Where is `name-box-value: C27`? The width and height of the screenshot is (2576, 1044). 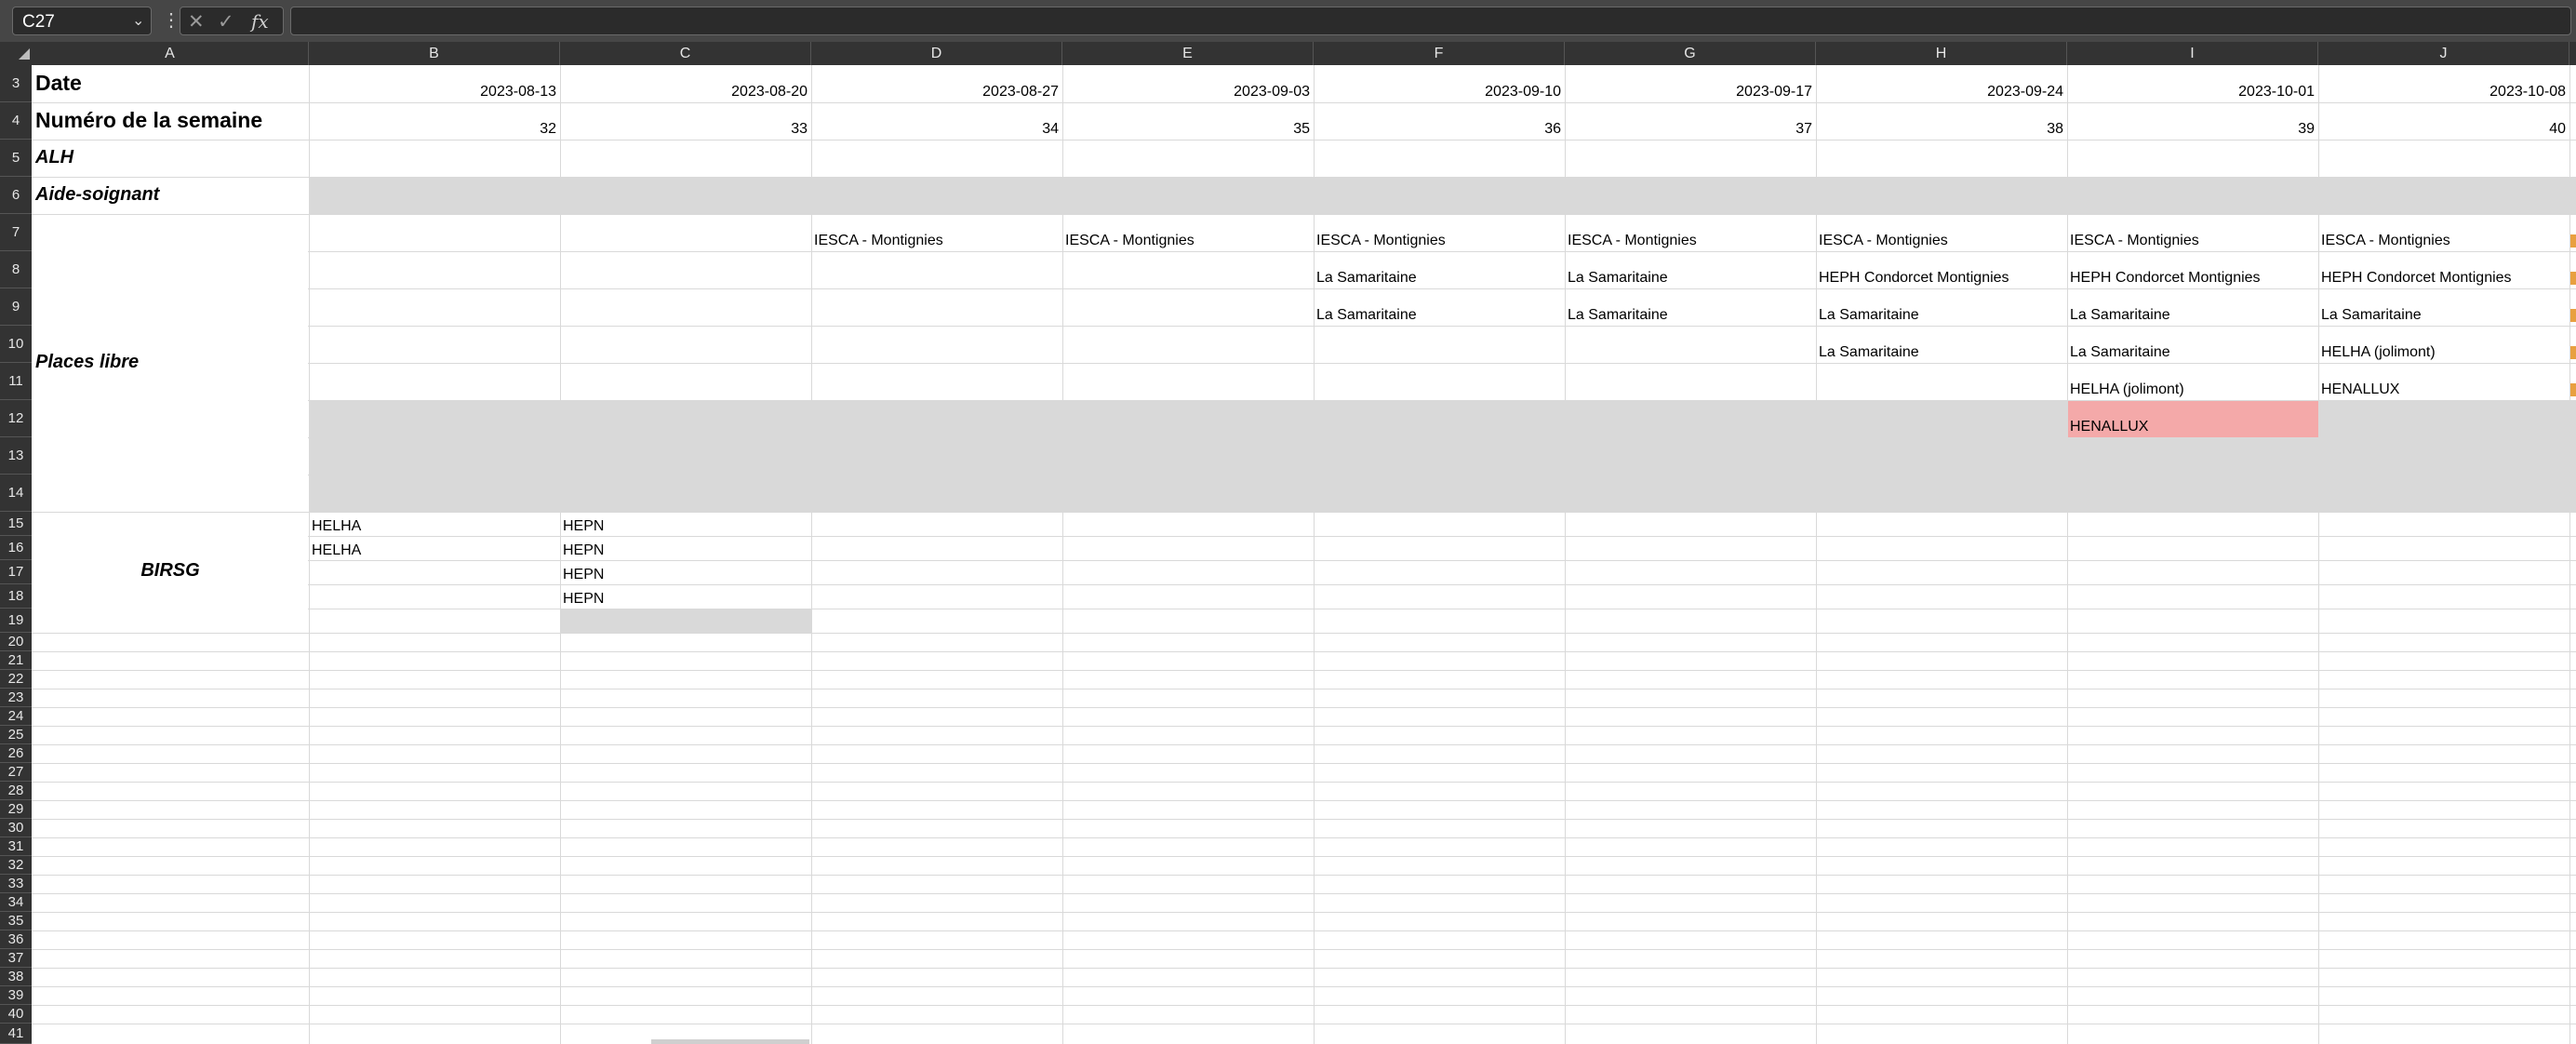 name-box-value: C27 is located at coordinates (38, 22).